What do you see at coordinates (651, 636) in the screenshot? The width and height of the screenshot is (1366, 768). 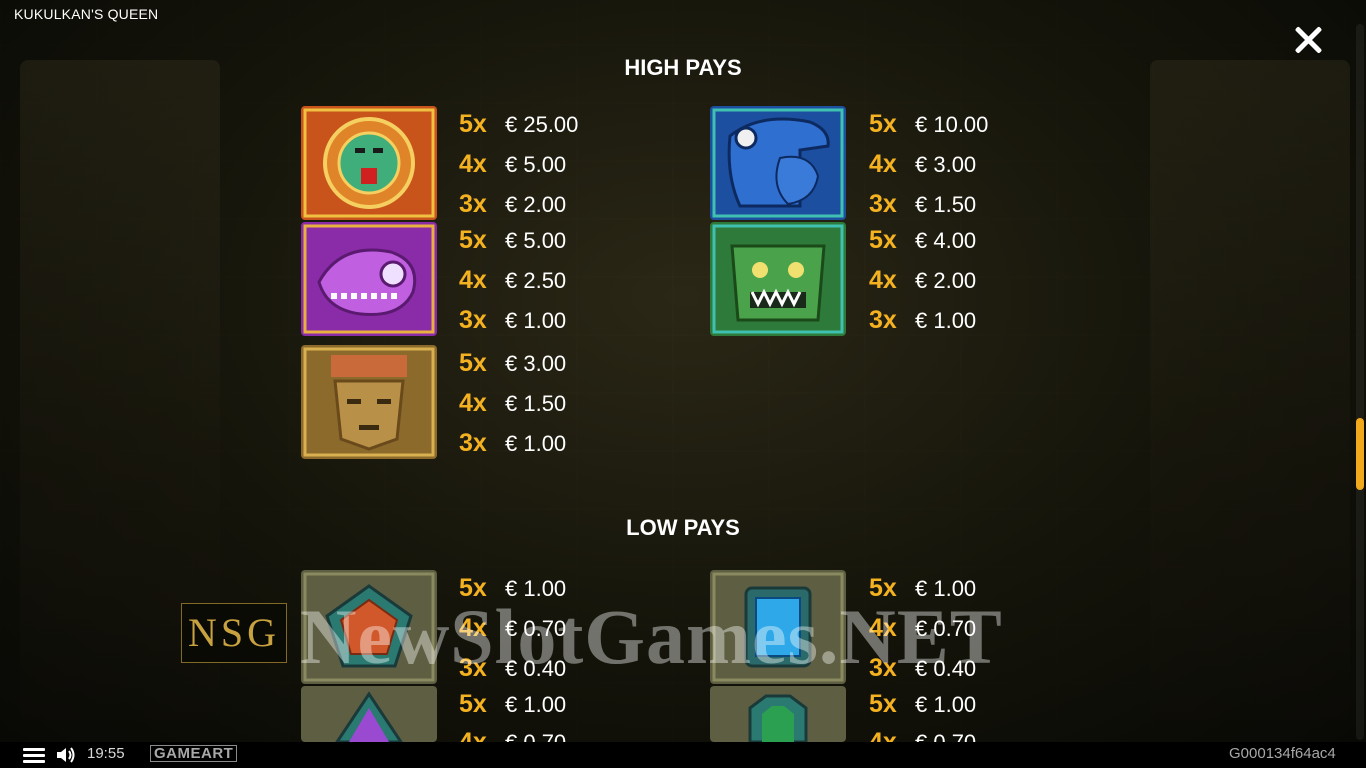 I see `watermark-text: NewSlotGames.NET` at bounding box center [651, 636].